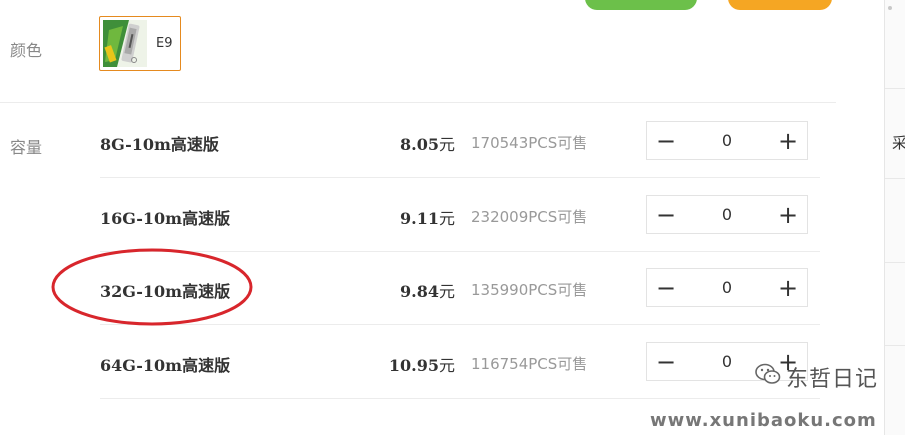 Image resolution: width=905 pixels, height=435 pixels. I want to click on right-side-panel, so click(895, 217).